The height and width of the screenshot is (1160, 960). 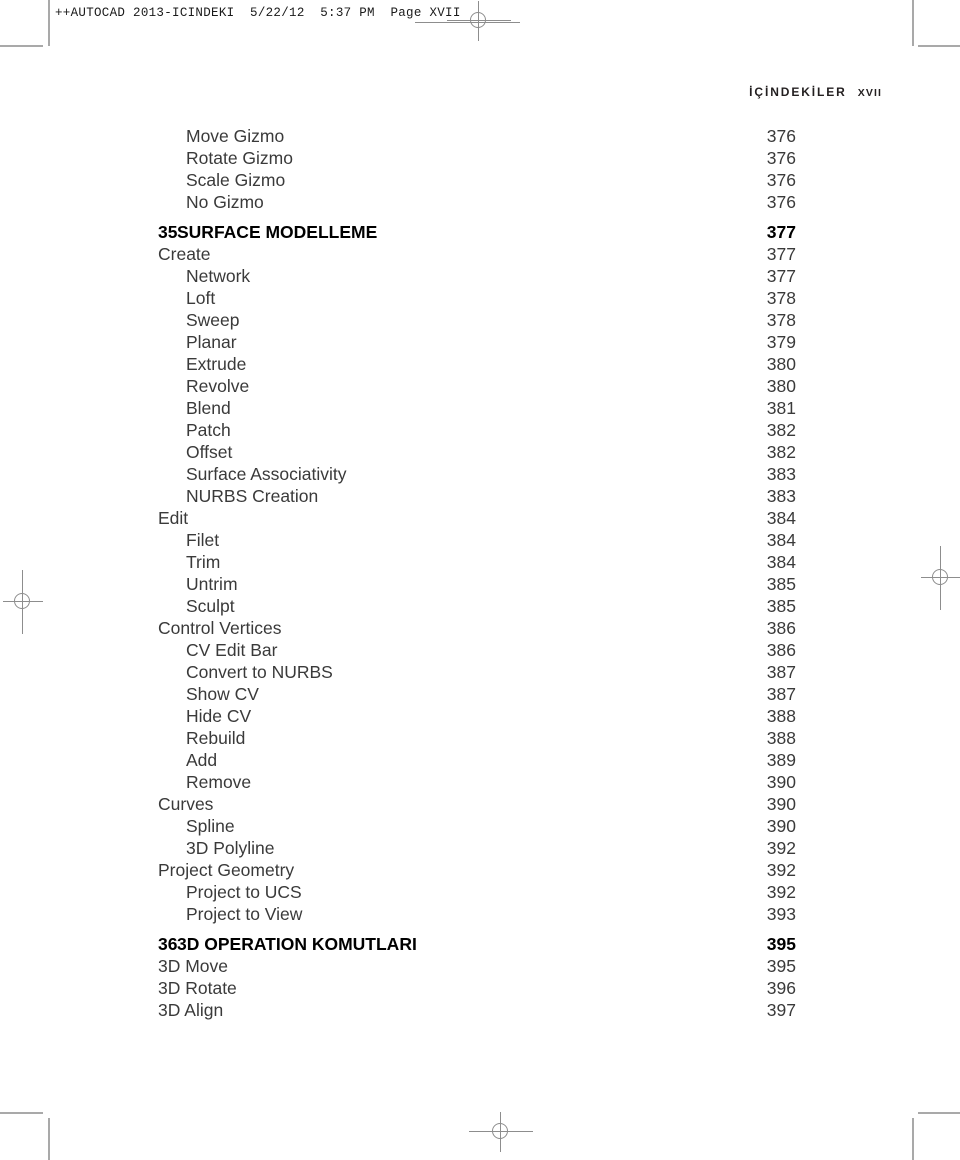 What do you see at coordinates (208, 408) in the screenshot?
I see `toc-entry-label: Blend` at bounding box center [208, 408].